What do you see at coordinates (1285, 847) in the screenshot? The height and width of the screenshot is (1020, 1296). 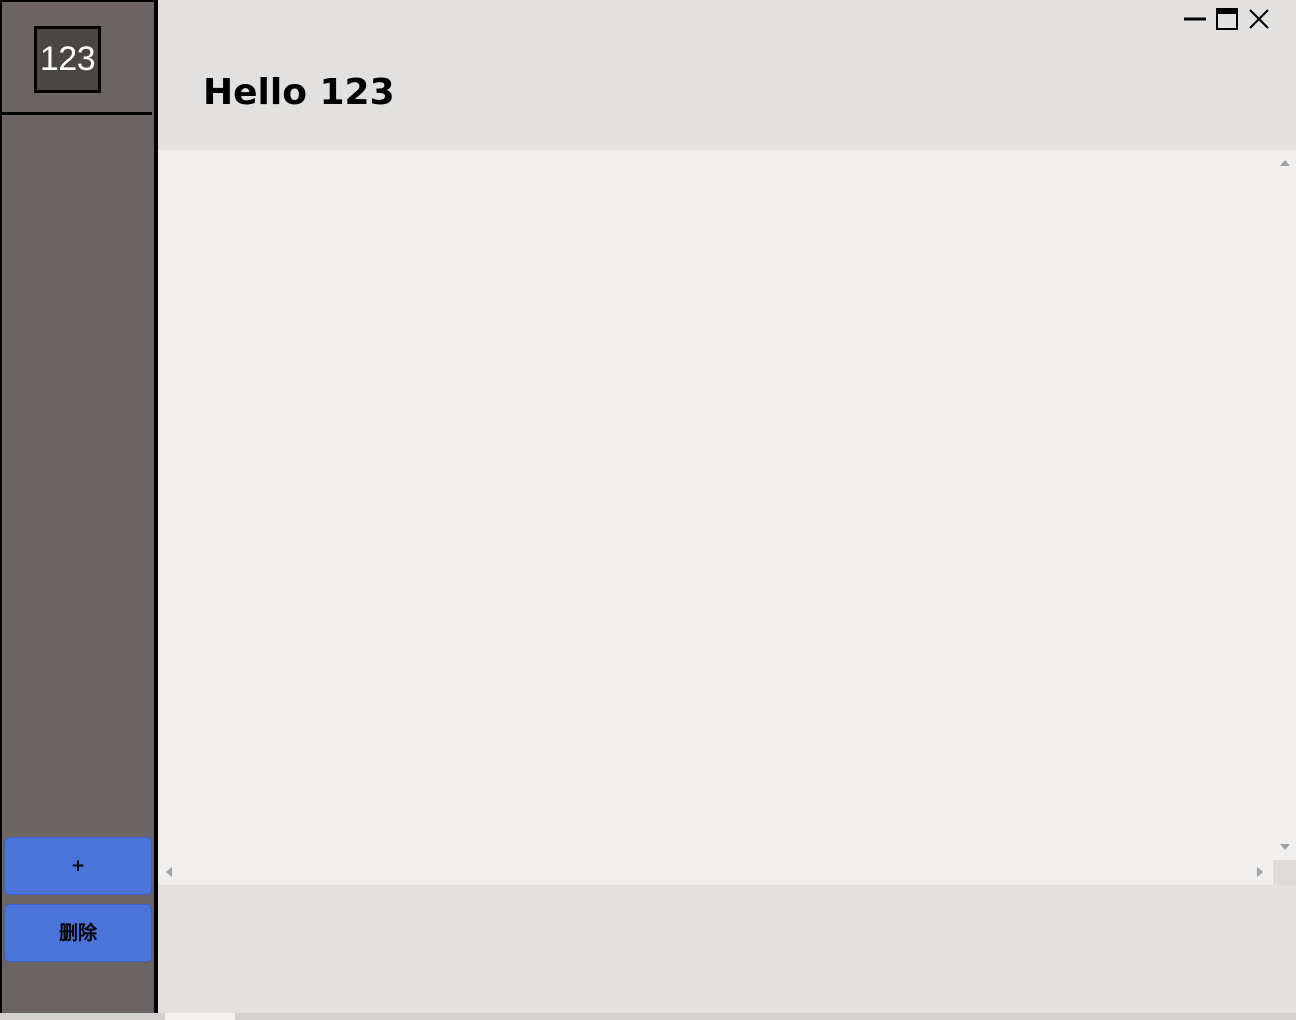 I see `scroll-down-arrow-icon` at bounding box center [1285, 847].